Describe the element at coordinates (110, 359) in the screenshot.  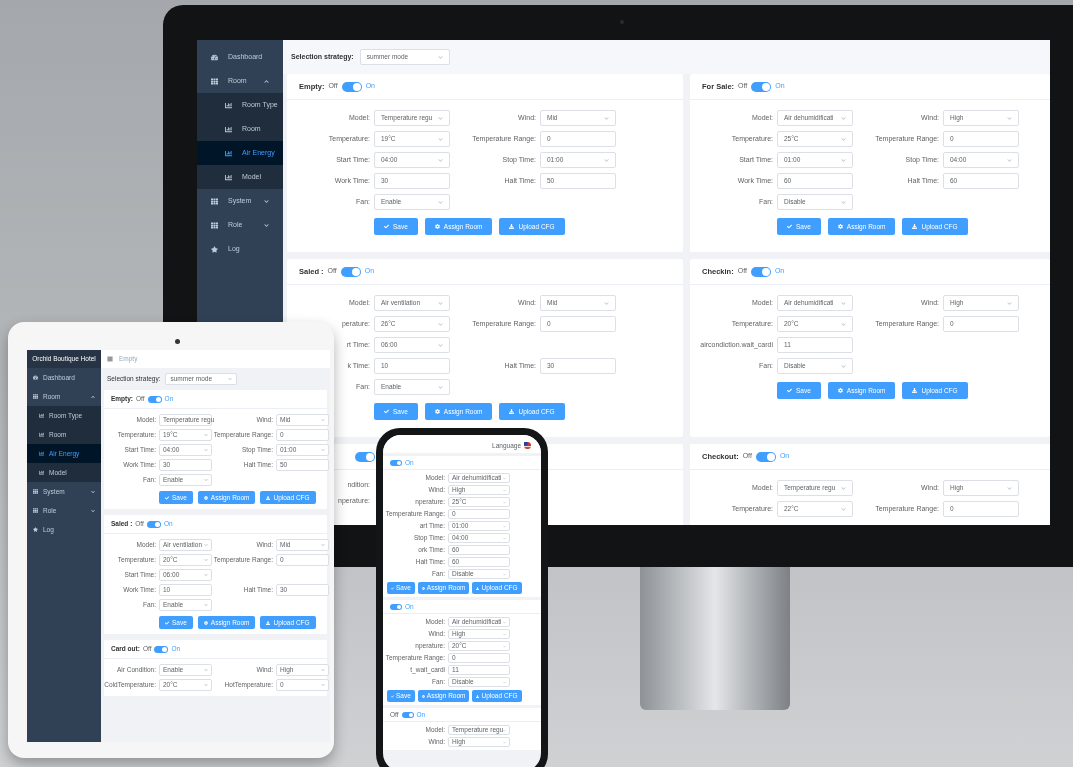
I see `menu-icon` at that location.